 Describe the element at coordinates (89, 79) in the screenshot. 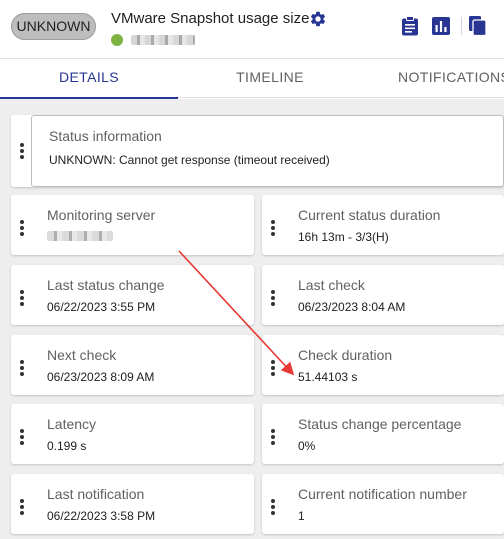

I see `tab-details: DETAILS` at that location.